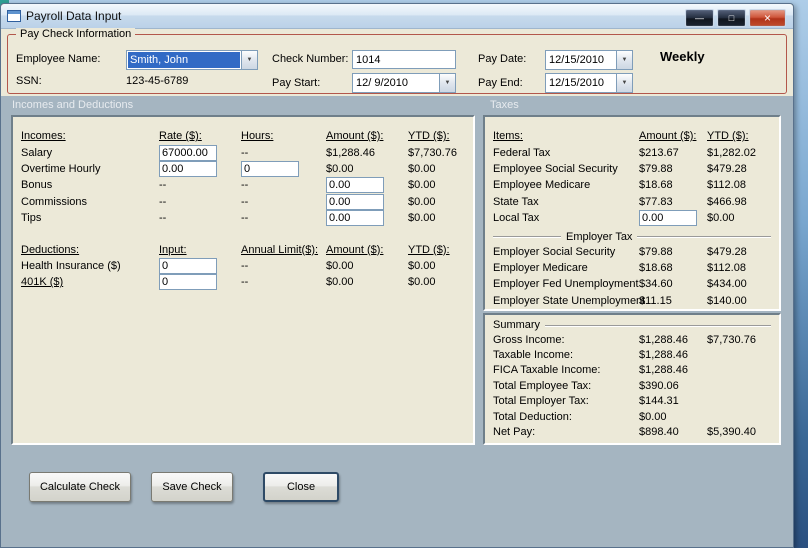 The height and width of the screenshot is (548, 808). What do you see at coordinates (668, 218) in the screenshot?
I see `local-tax-input` at bounding box center [668, 218].